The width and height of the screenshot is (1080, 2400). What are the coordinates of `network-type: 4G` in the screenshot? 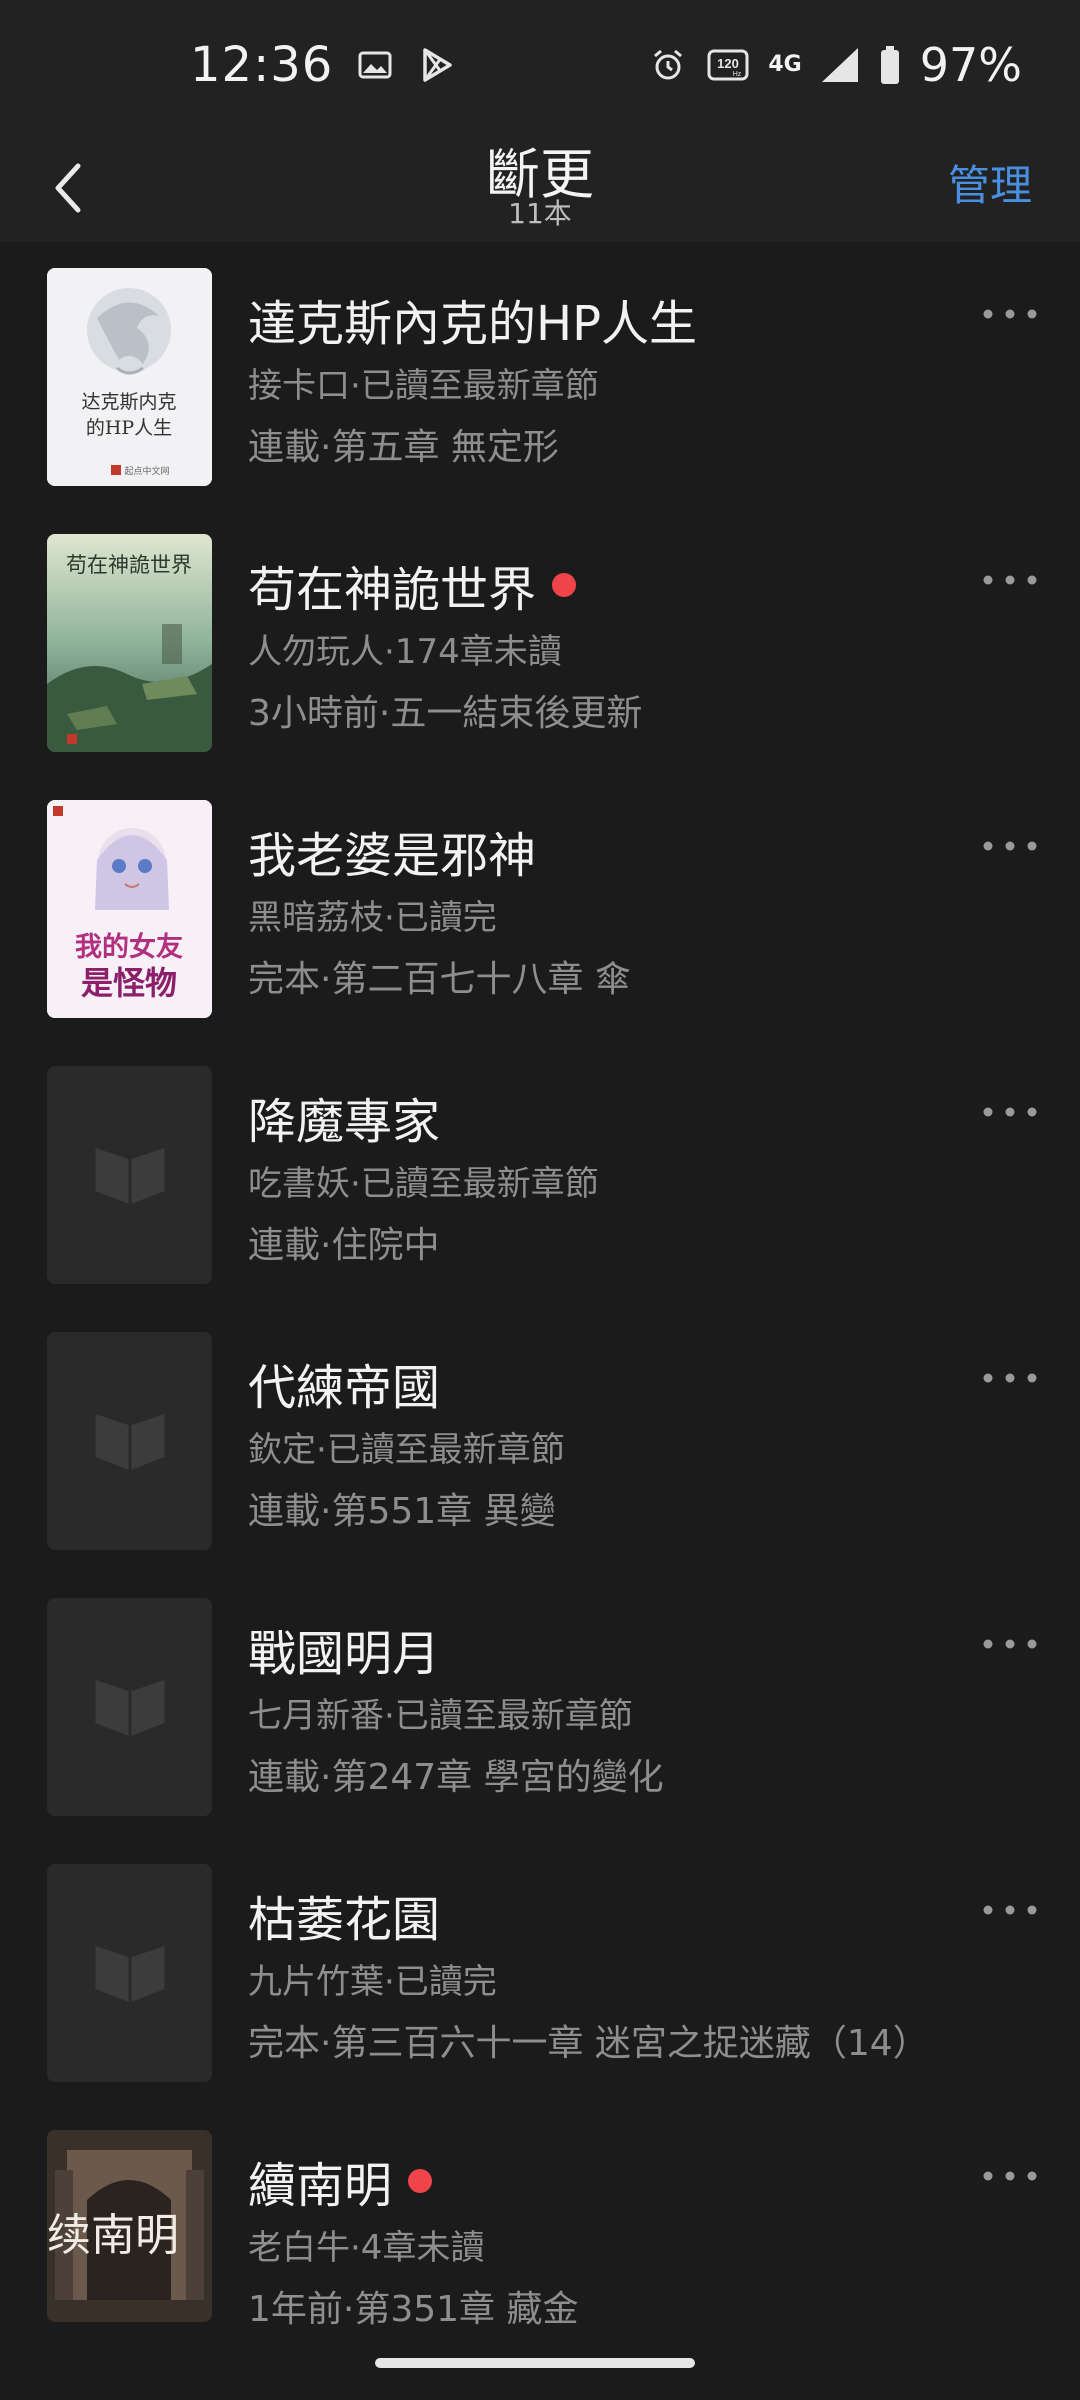 It's located at (785, 64).